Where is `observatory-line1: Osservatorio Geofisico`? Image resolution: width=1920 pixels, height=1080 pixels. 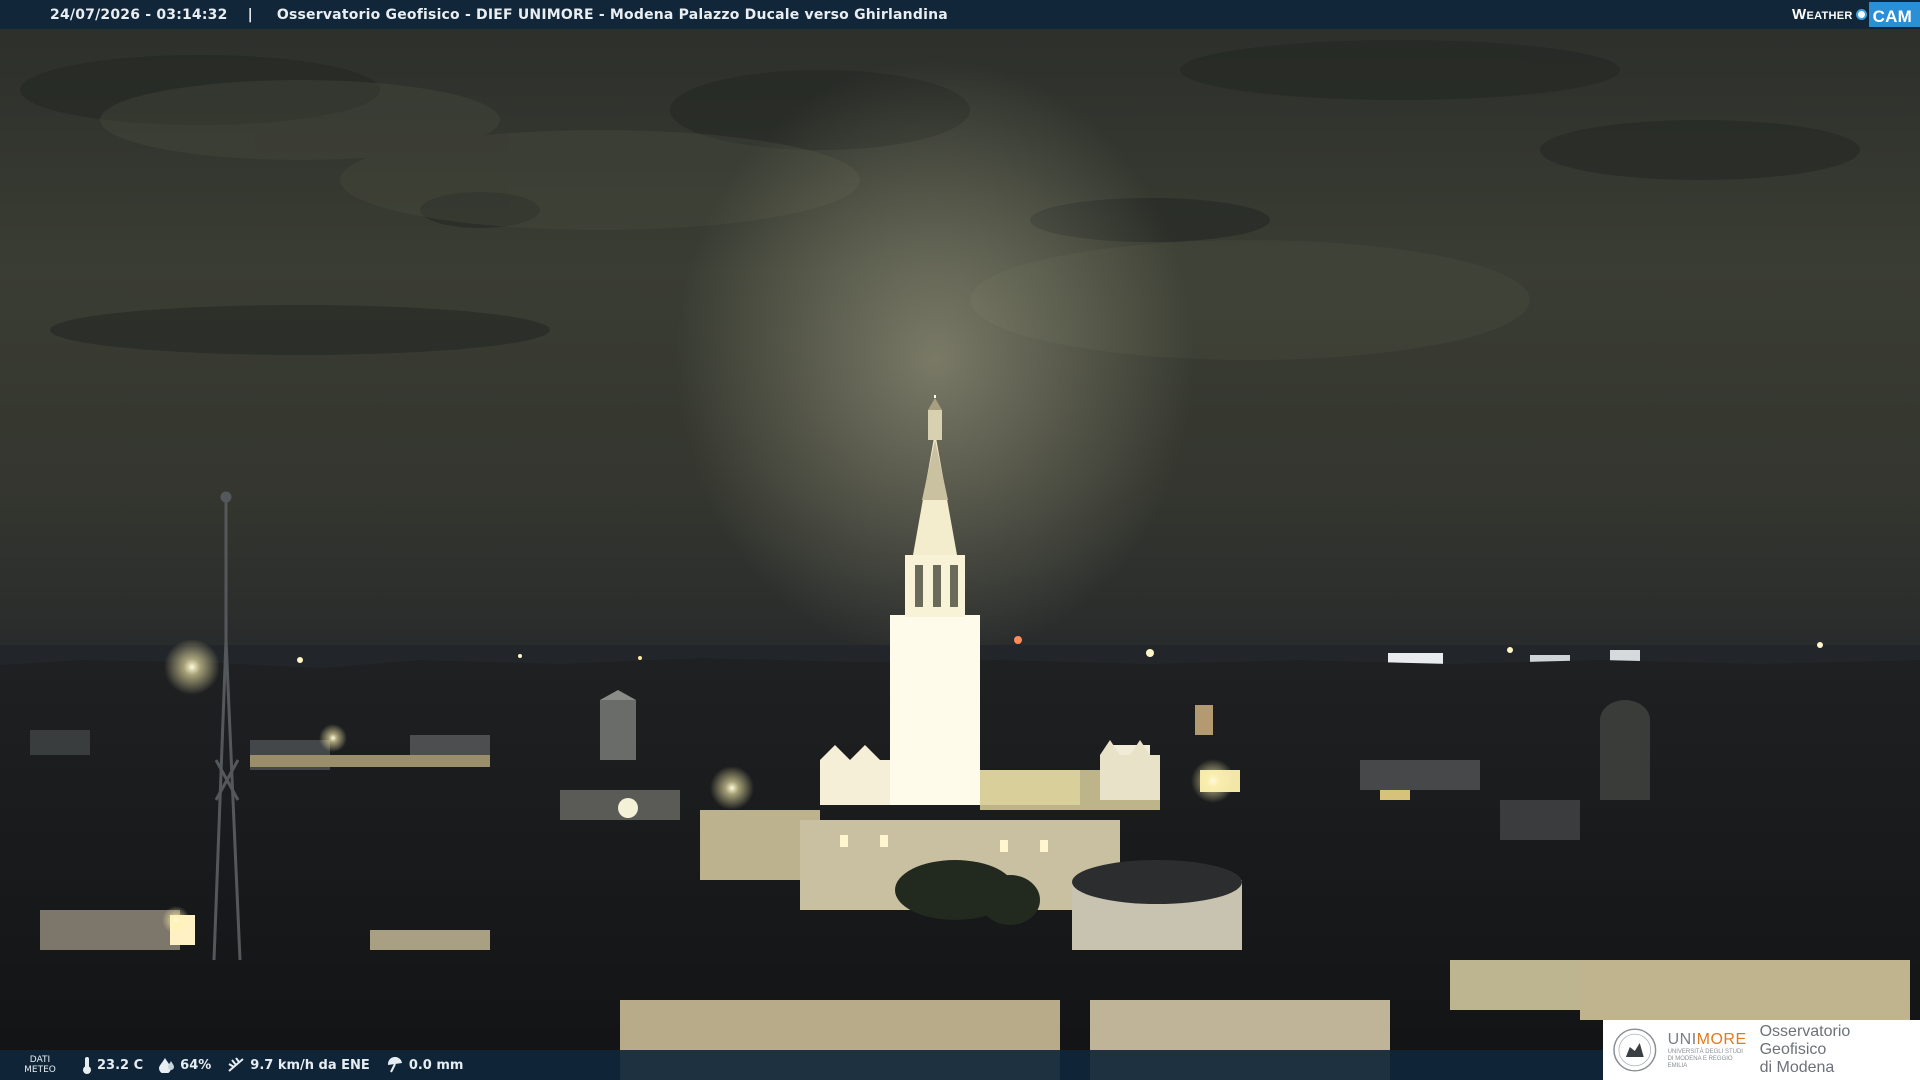 observatory-line1: Osservatorio Geofisico is located at coordinates (1805, 1040).